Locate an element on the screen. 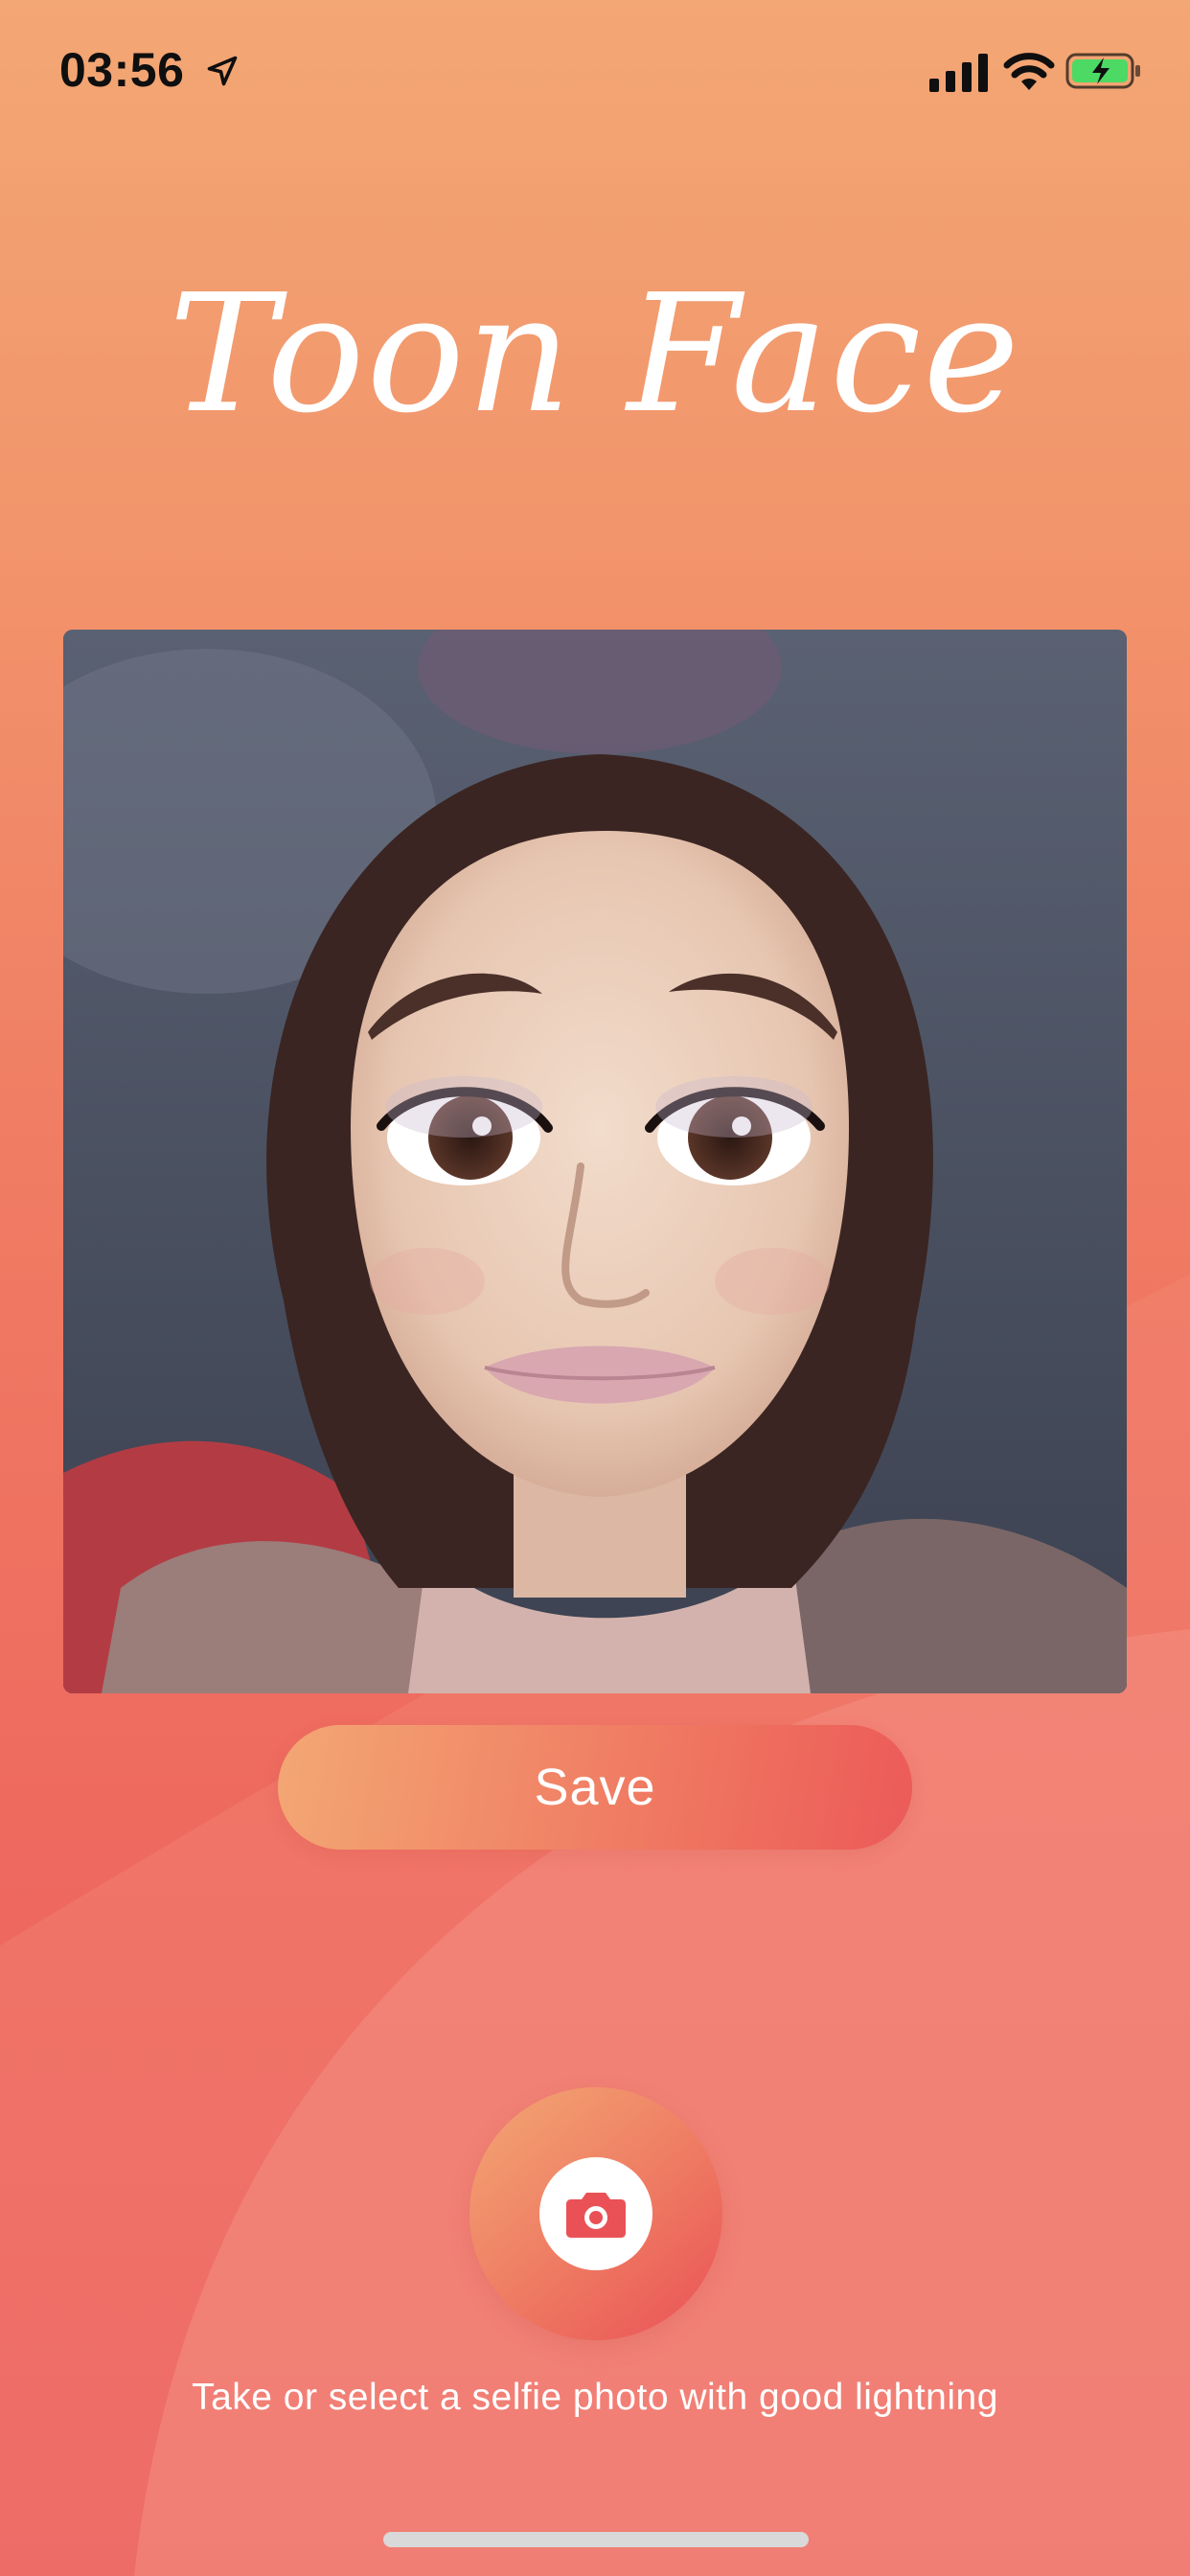  cellular-signal-icon is located at coordinates (959, 73).